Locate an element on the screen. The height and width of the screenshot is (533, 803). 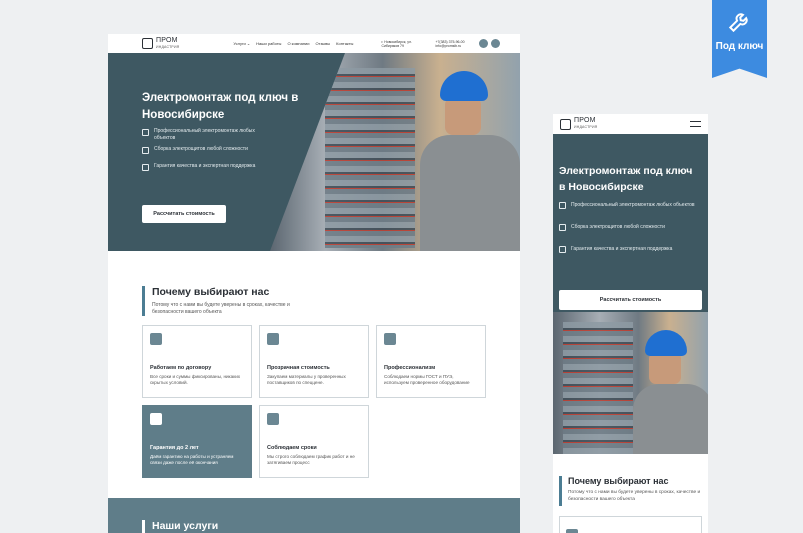
card-title: Работаем по договору is located at coordinates (181, 368).